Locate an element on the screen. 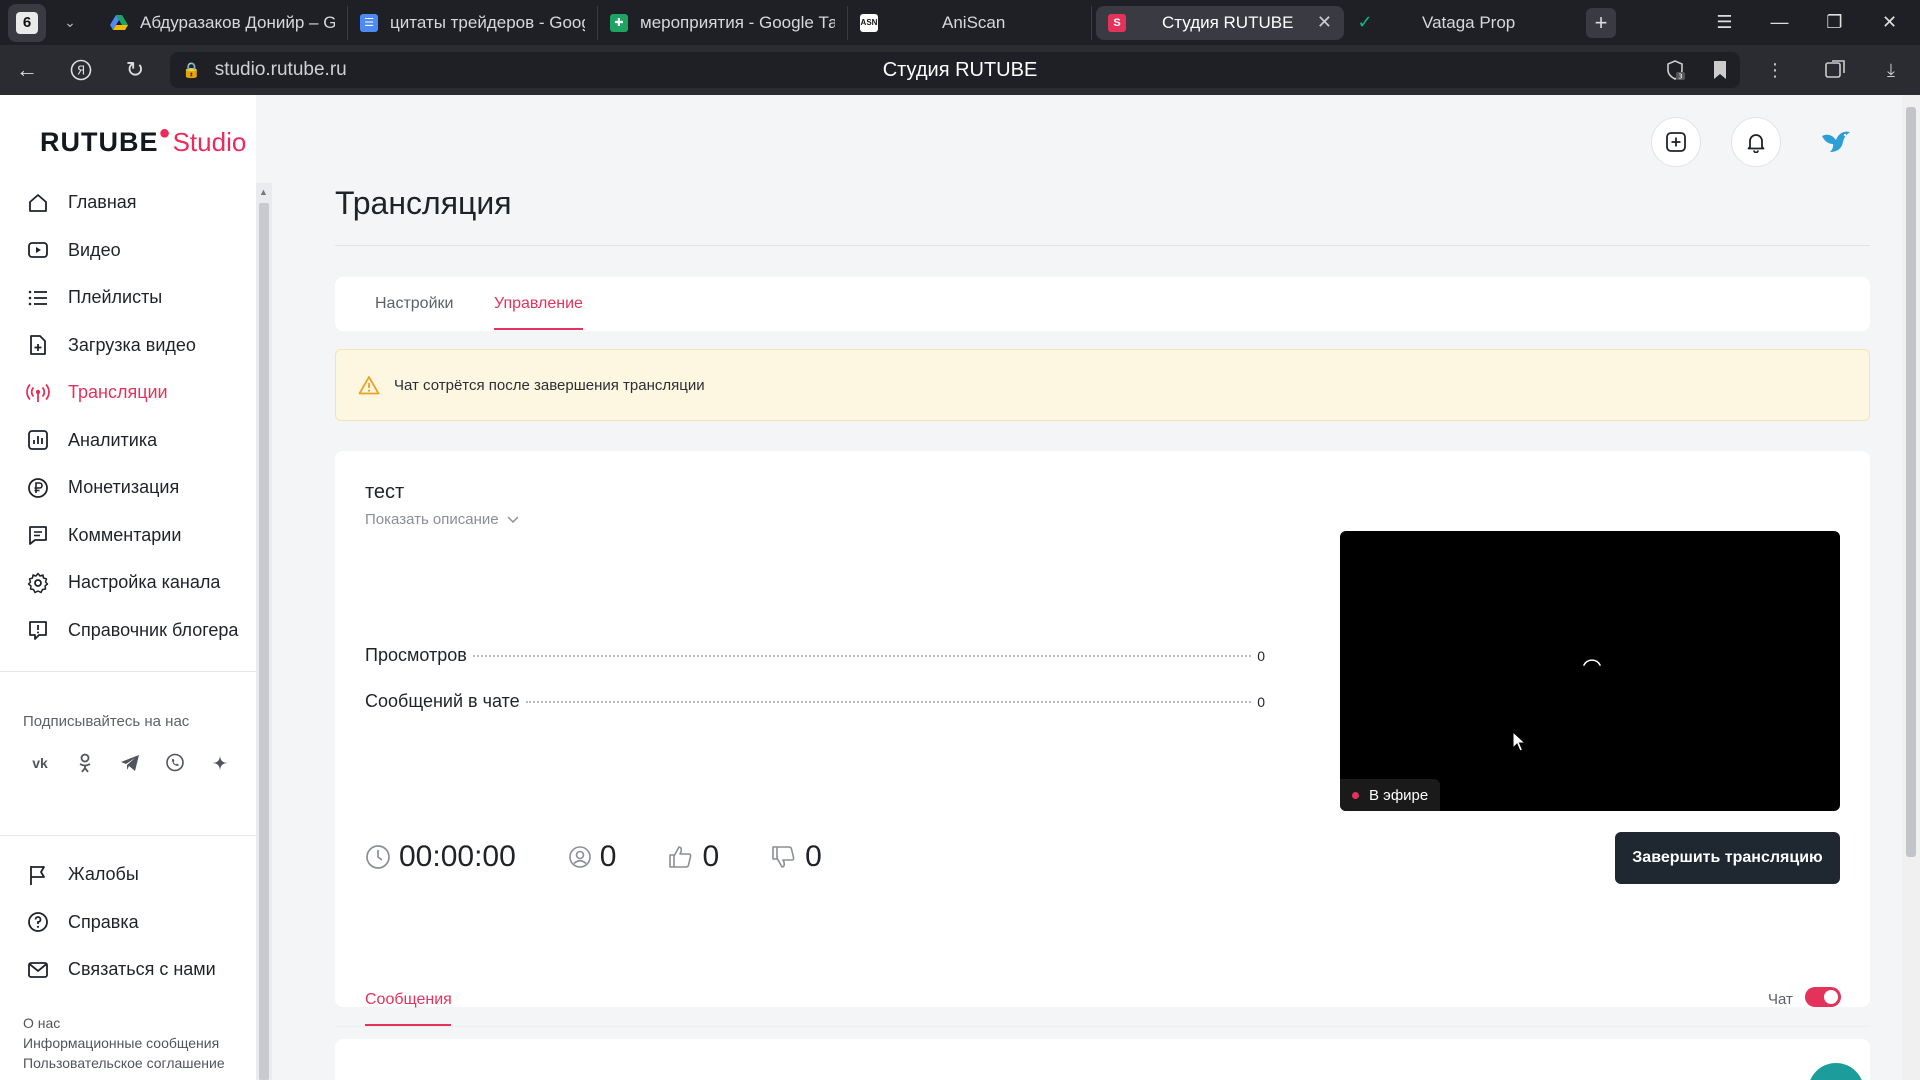  protect-badge-count: 3 is located at coordinates (1680, 77).